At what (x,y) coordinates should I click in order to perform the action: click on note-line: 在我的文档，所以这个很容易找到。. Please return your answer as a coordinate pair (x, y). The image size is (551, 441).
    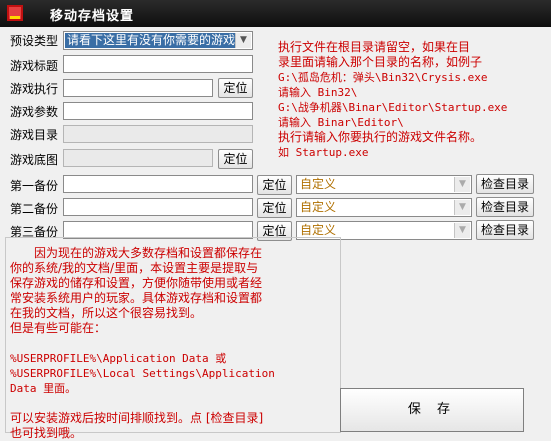
    Looking at the image, I should click on (106, 313).